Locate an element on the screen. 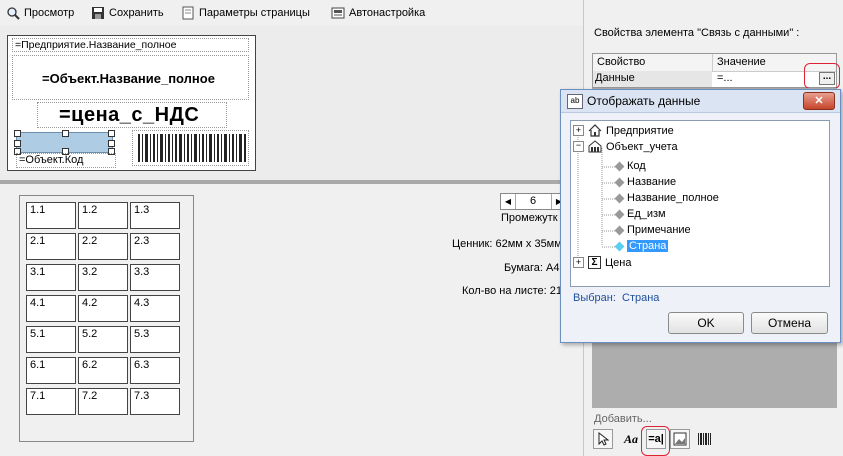 The image size is (843, 456). cancel-button: Отмена is located at coordinates (789, 323).